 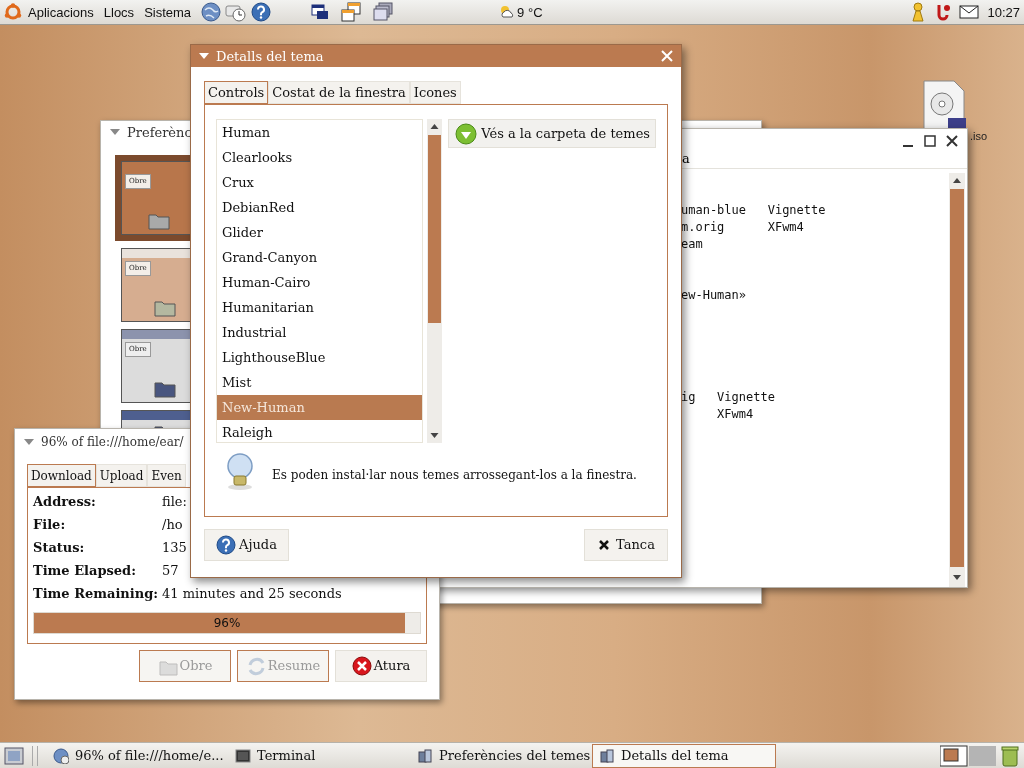 I want to click on window-title: Detalls del tema, so click(x=270, y=56).